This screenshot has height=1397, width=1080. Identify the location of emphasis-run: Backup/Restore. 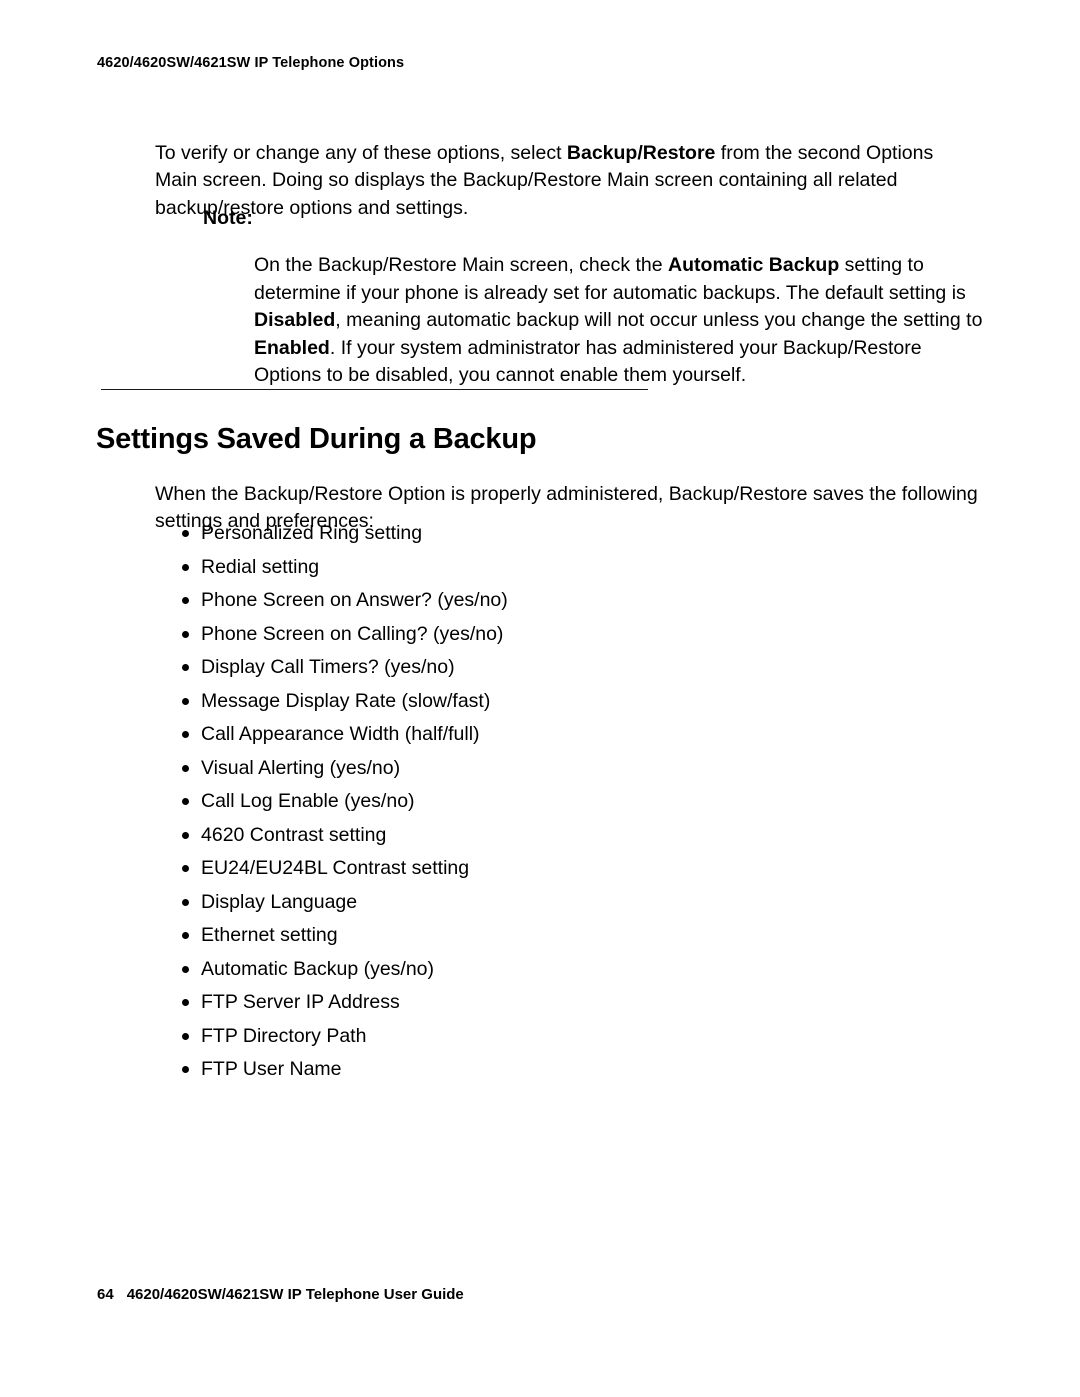
(641, 152).